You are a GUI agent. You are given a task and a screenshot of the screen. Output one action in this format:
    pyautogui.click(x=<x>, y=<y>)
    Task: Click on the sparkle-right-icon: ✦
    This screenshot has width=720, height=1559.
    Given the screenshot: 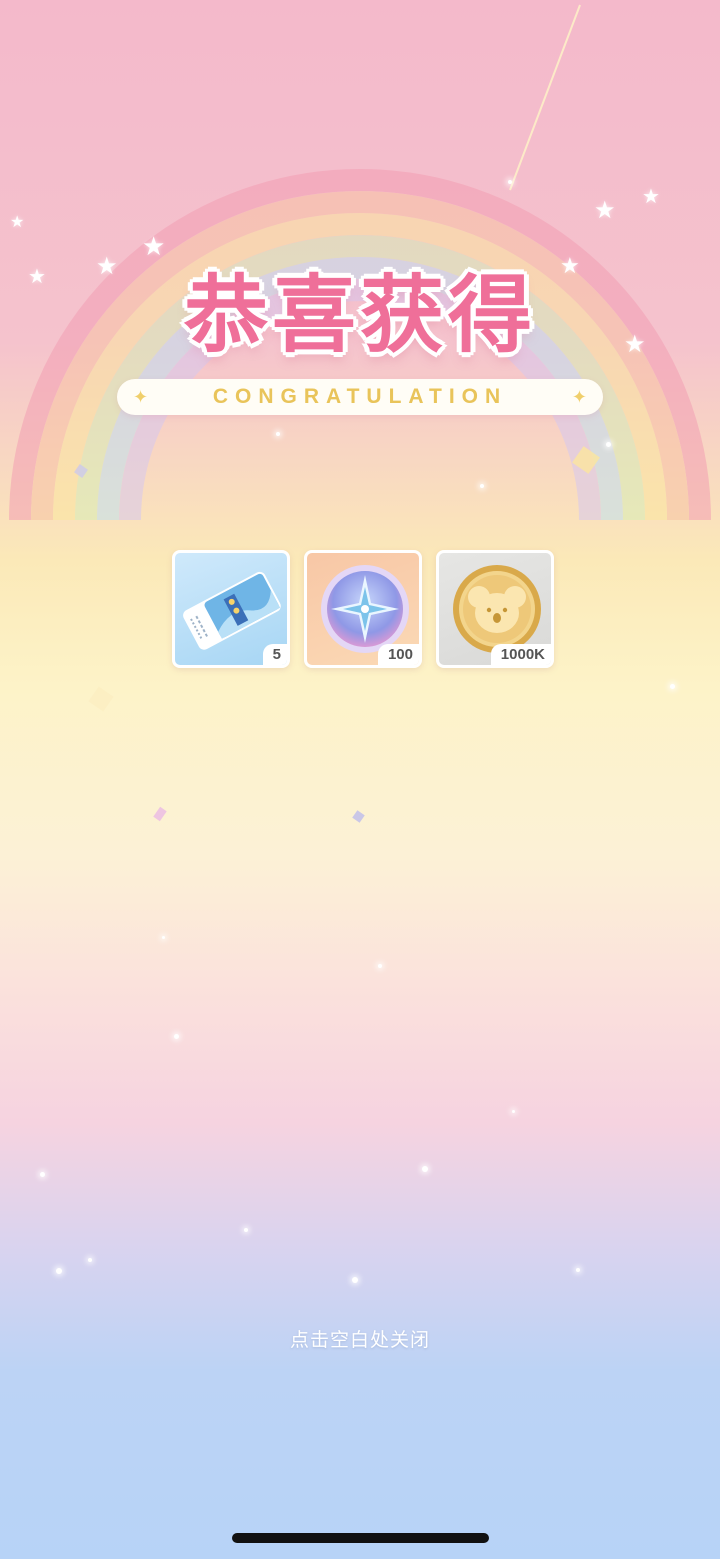 What is the action you would take?
    pyautogui.click(x=579, y=397)
    